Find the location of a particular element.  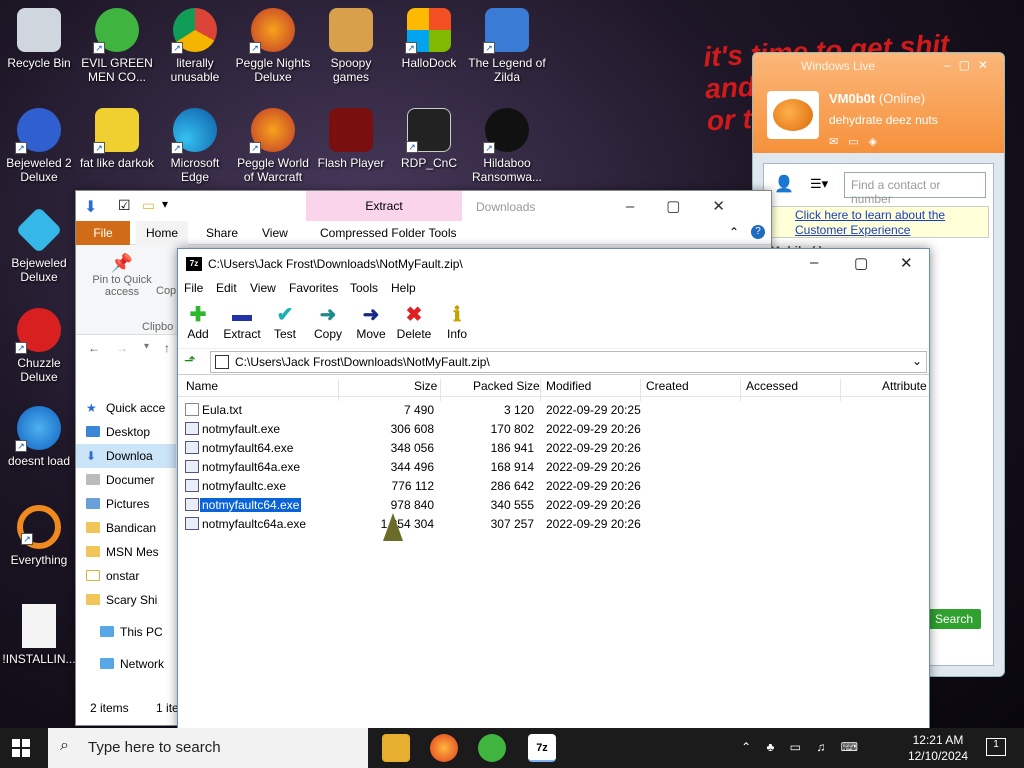

view-options-icon: ☰▾ is located at coordinates (819, 184).